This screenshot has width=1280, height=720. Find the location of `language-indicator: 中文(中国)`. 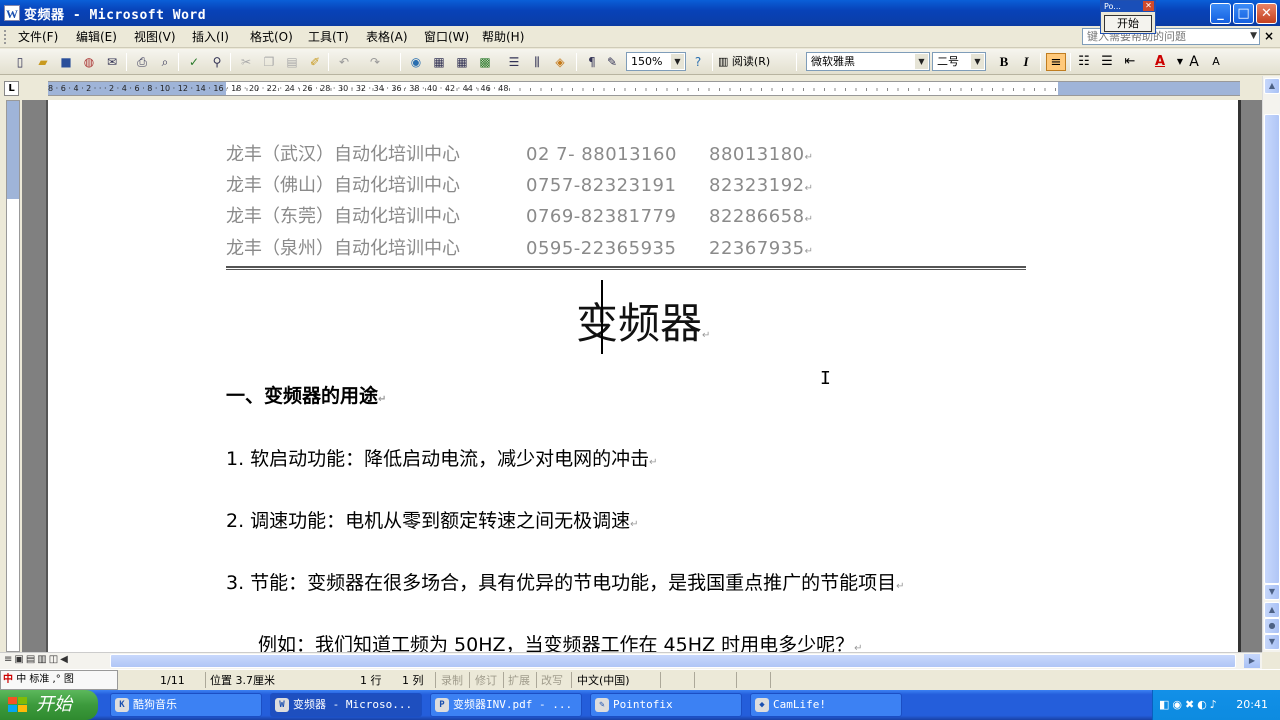

language-indicator: 中文(中国) is located at coordinates (603, 680).